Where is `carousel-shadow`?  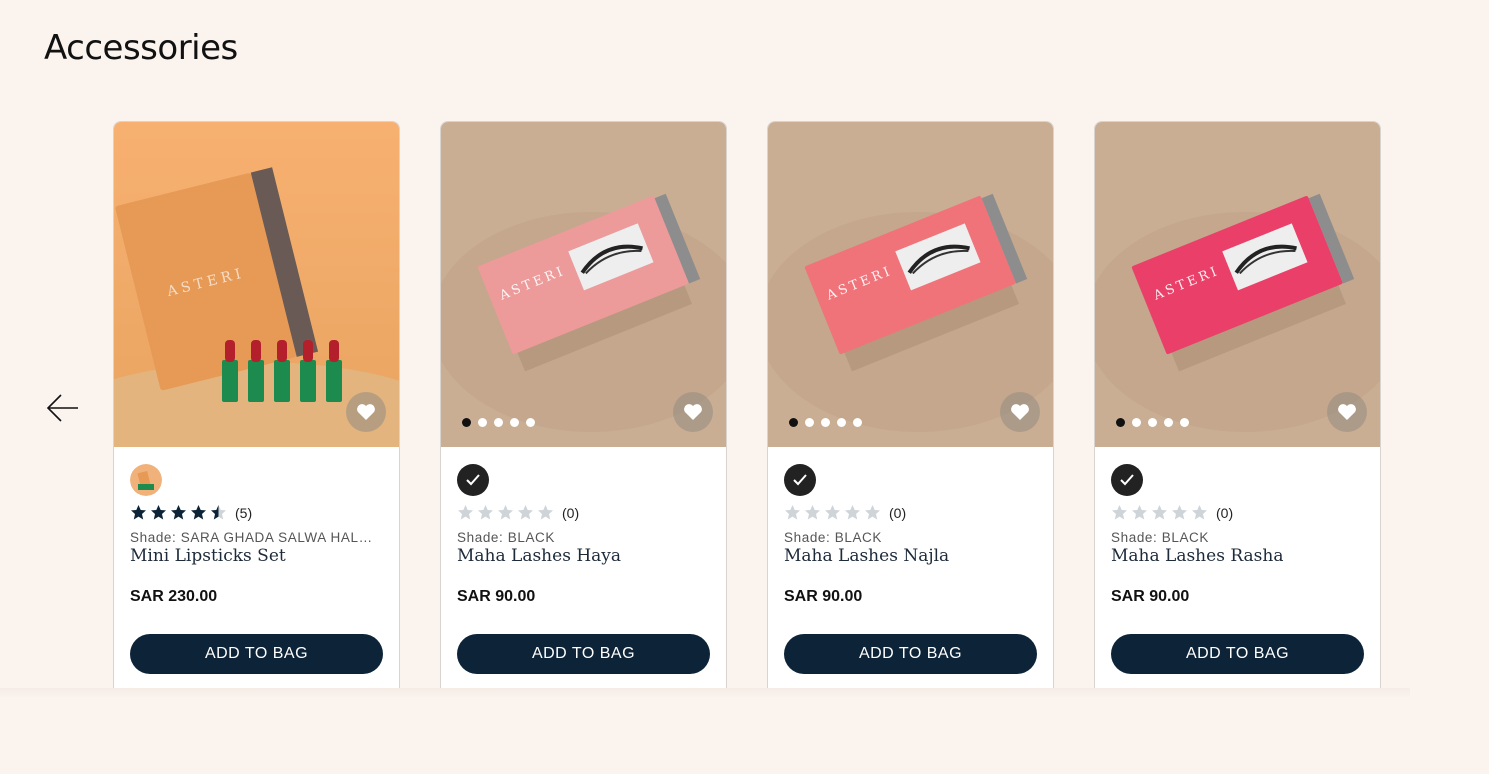 carousel-shadow is located at coordinates (705, 693).